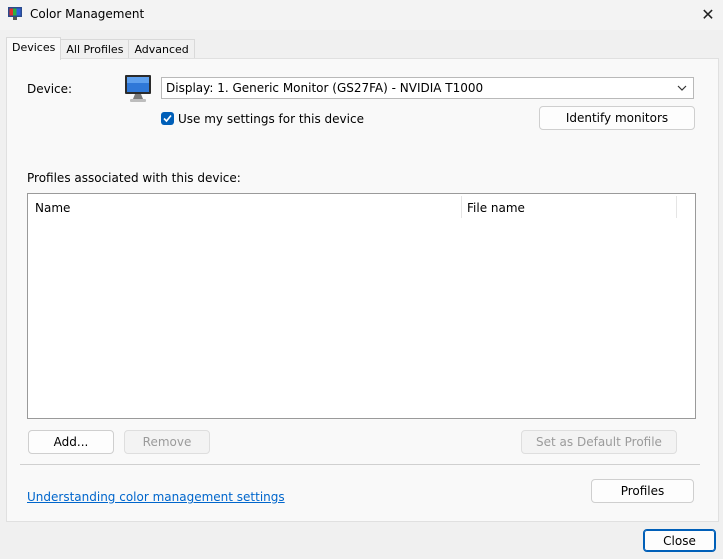  I want to click on identify-monitors-button: Identify monitors, so click(617, 118).